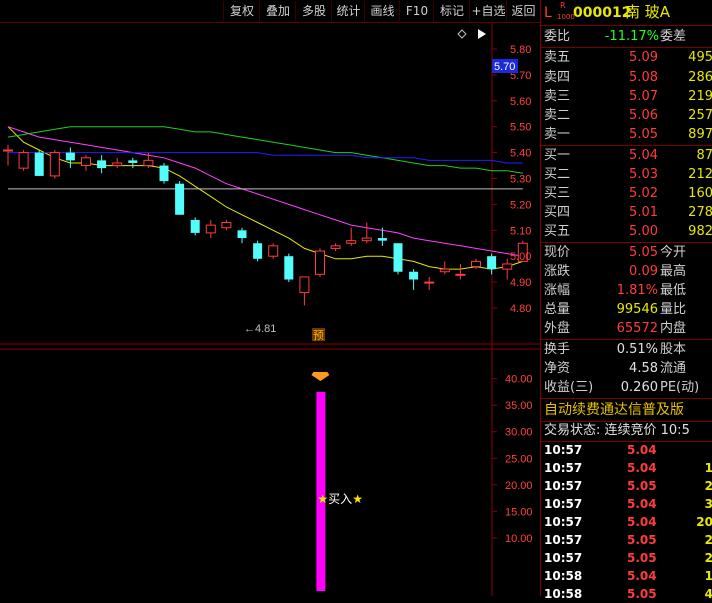 The image size is (712, 603). I want to click on tick-row: 10:57 5.04 20, so click(626, 522).